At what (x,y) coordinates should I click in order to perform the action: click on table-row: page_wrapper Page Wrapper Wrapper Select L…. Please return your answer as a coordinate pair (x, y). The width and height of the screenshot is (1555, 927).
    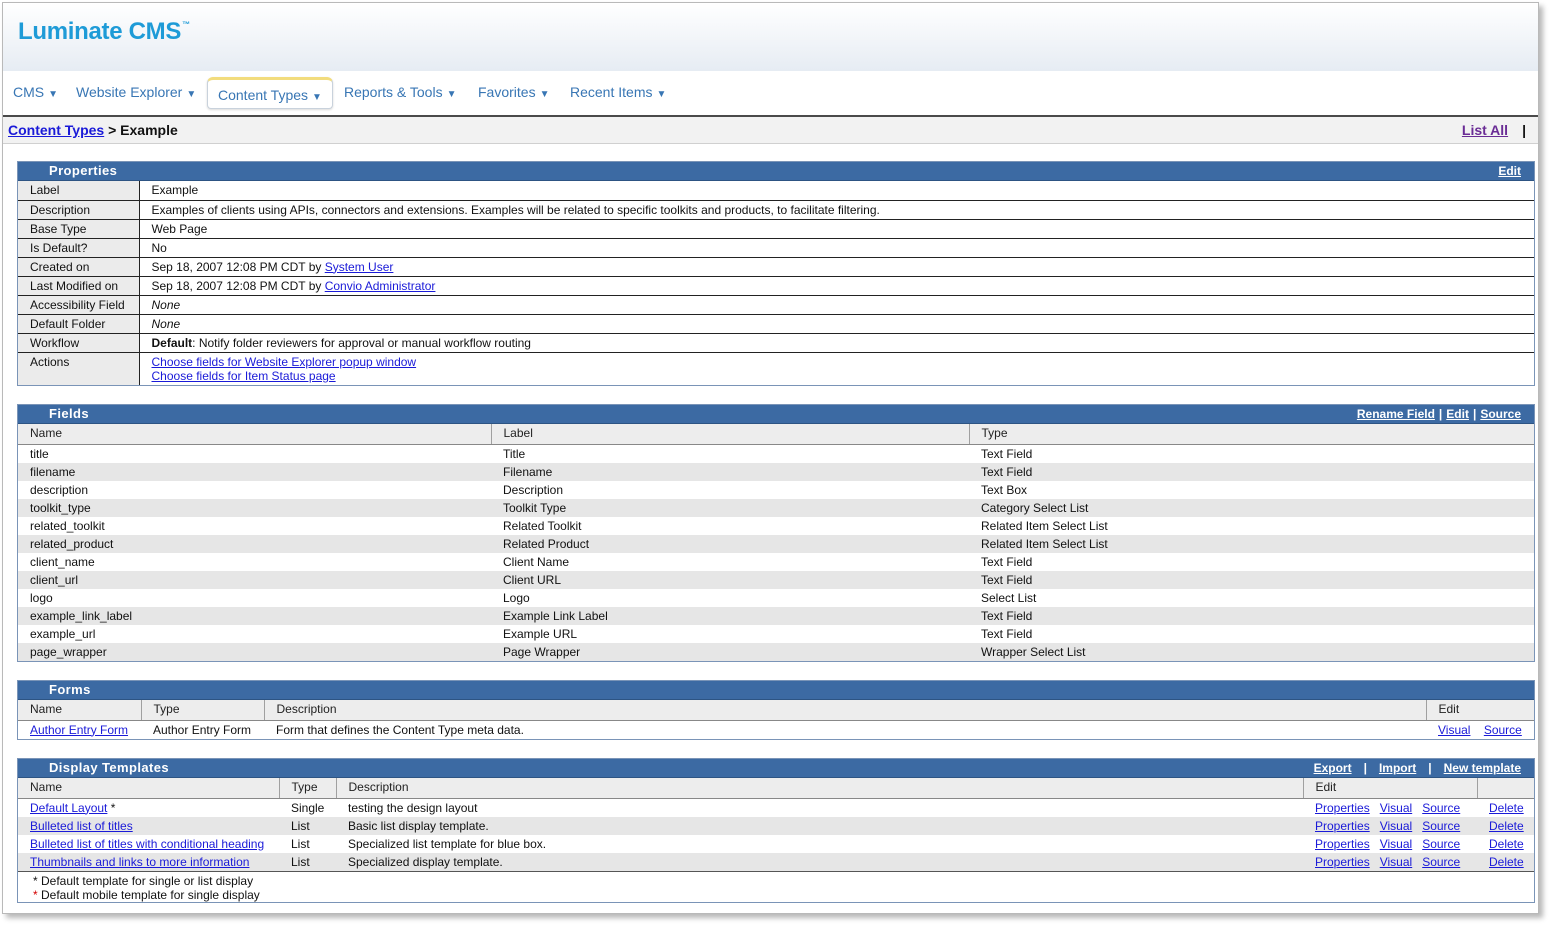
    Looking at the image, I should click on (776, 651).